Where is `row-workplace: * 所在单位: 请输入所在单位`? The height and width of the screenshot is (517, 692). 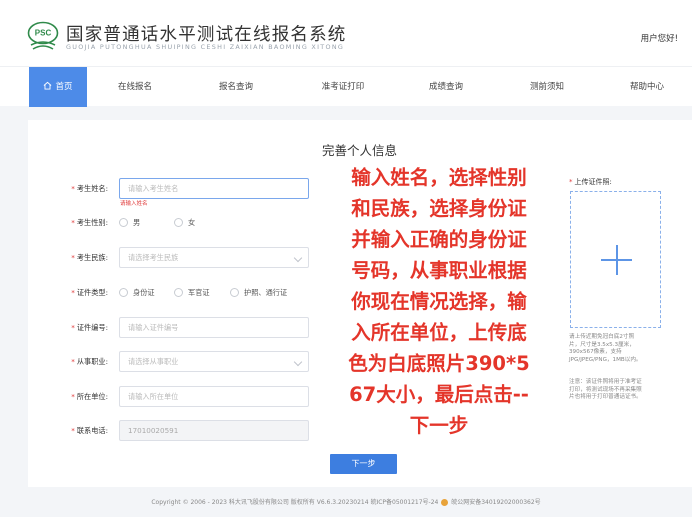
row-workplace: * 所在单位: 请输入所在单位 is located at coordinates (178, 397).